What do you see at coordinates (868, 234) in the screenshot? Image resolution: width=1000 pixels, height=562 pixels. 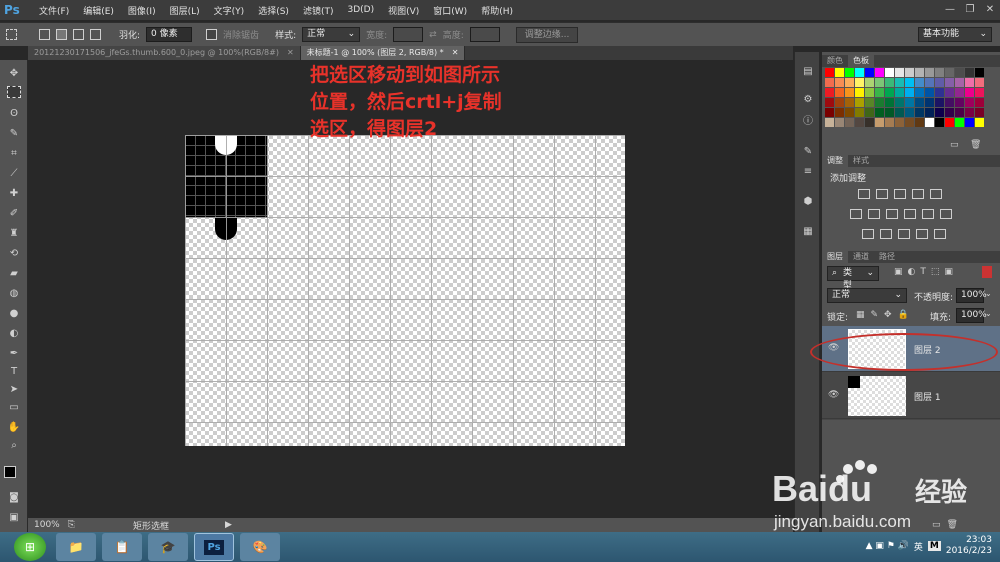 I see `invert-icon` at bounding box center [868, 234].